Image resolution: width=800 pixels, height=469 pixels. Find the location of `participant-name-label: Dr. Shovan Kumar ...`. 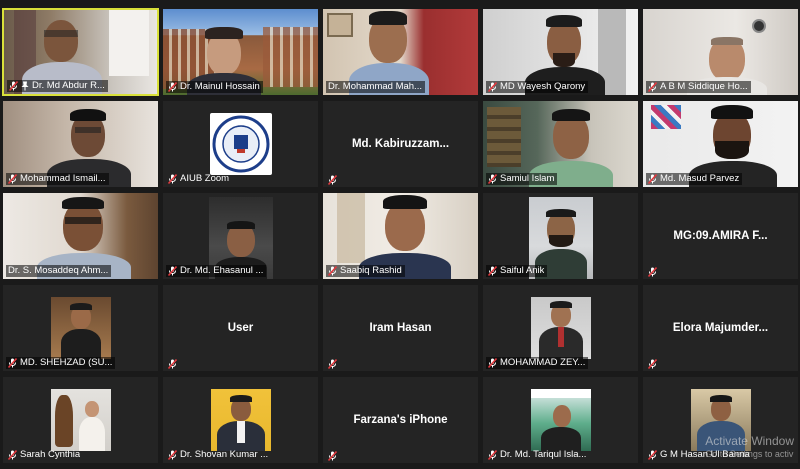

participant-name-label: Dr. Shovan Kumar ... is located at coordinates (218, 455).